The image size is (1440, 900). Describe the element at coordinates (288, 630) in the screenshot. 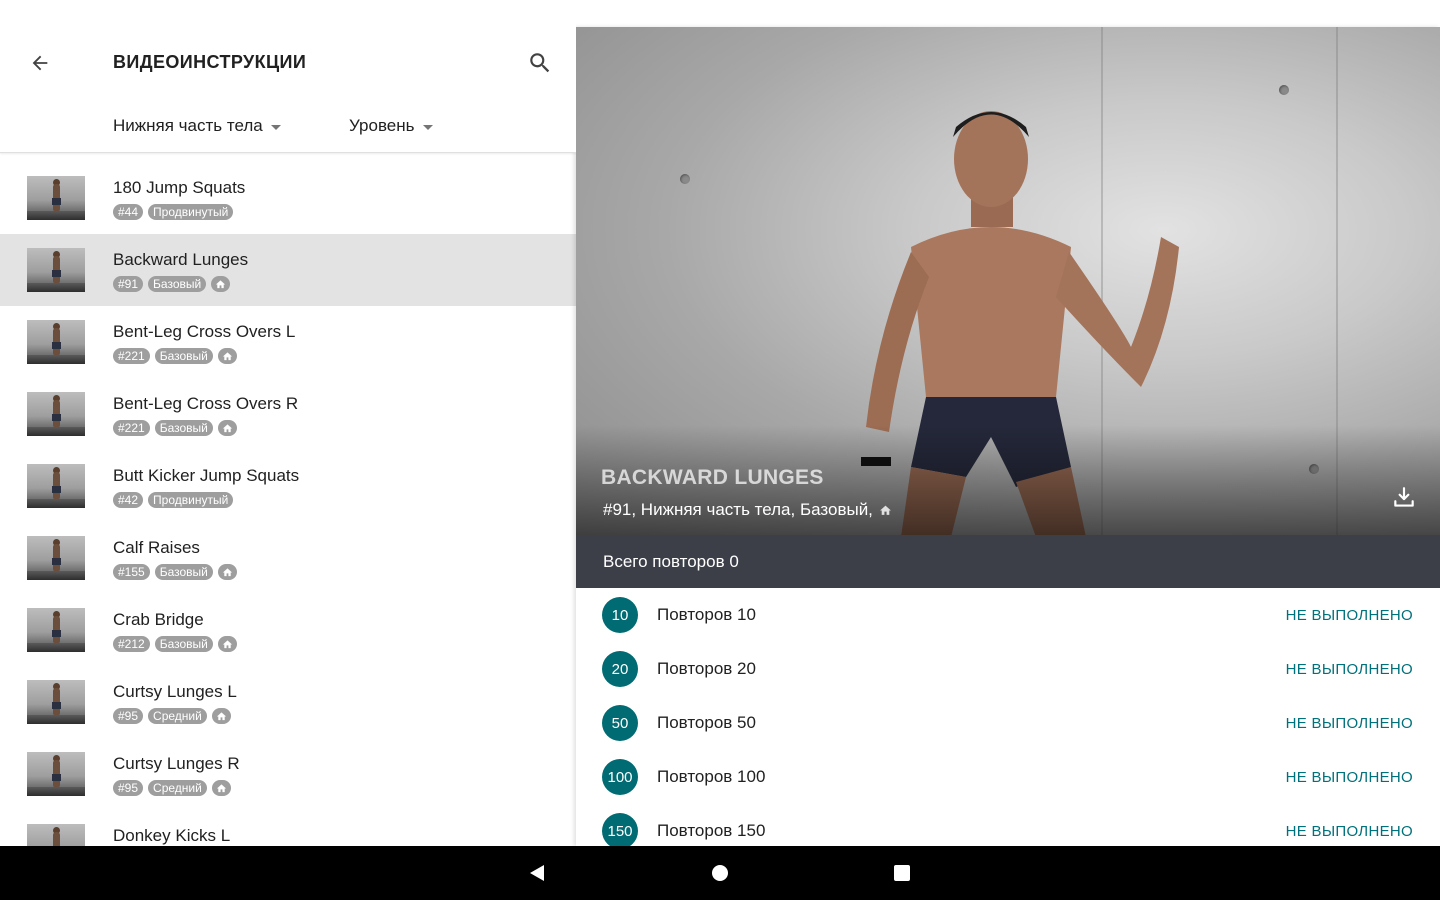

I see `exercise-row: Crab Bridge #212 Базовый` at that location.